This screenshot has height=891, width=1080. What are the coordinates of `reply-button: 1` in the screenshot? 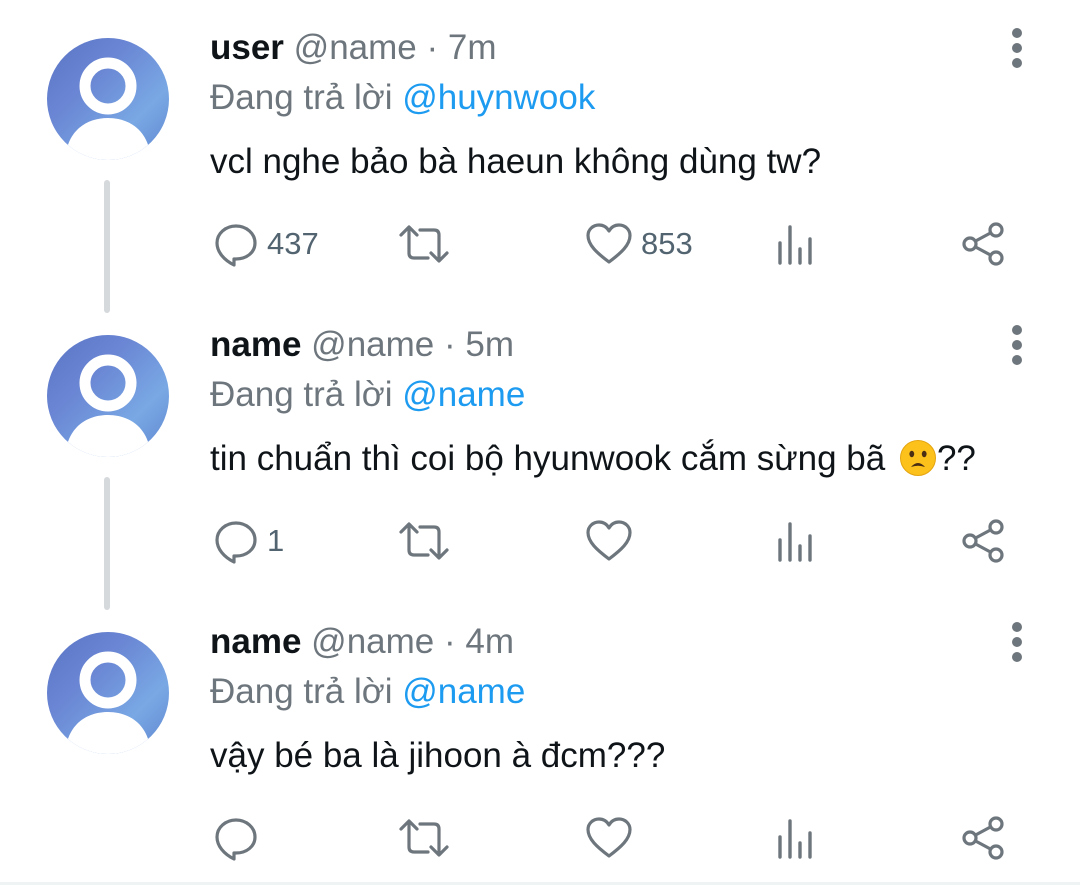 It's located at (248, 541).